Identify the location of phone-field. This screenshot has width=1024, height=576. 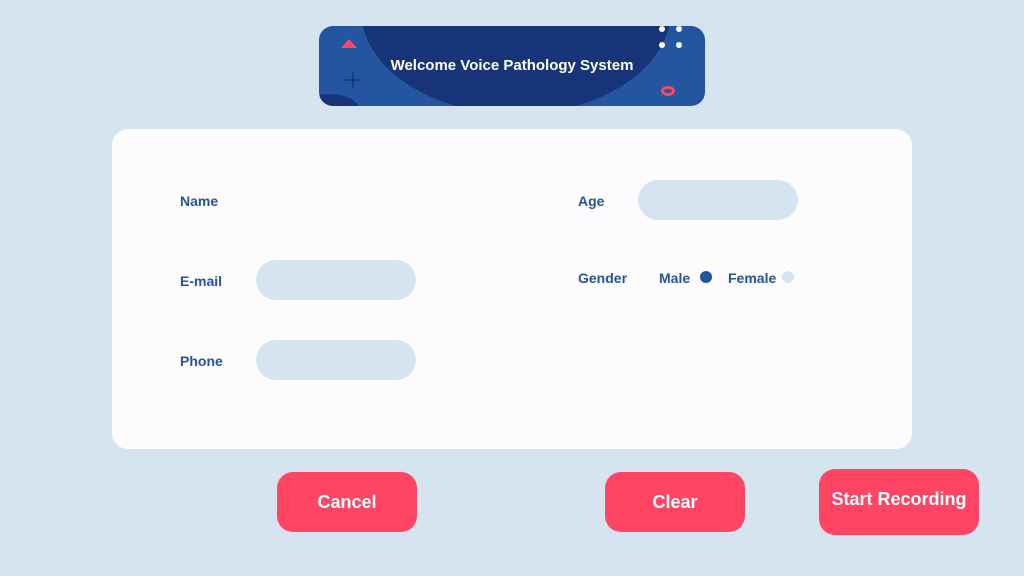
(336, 360).